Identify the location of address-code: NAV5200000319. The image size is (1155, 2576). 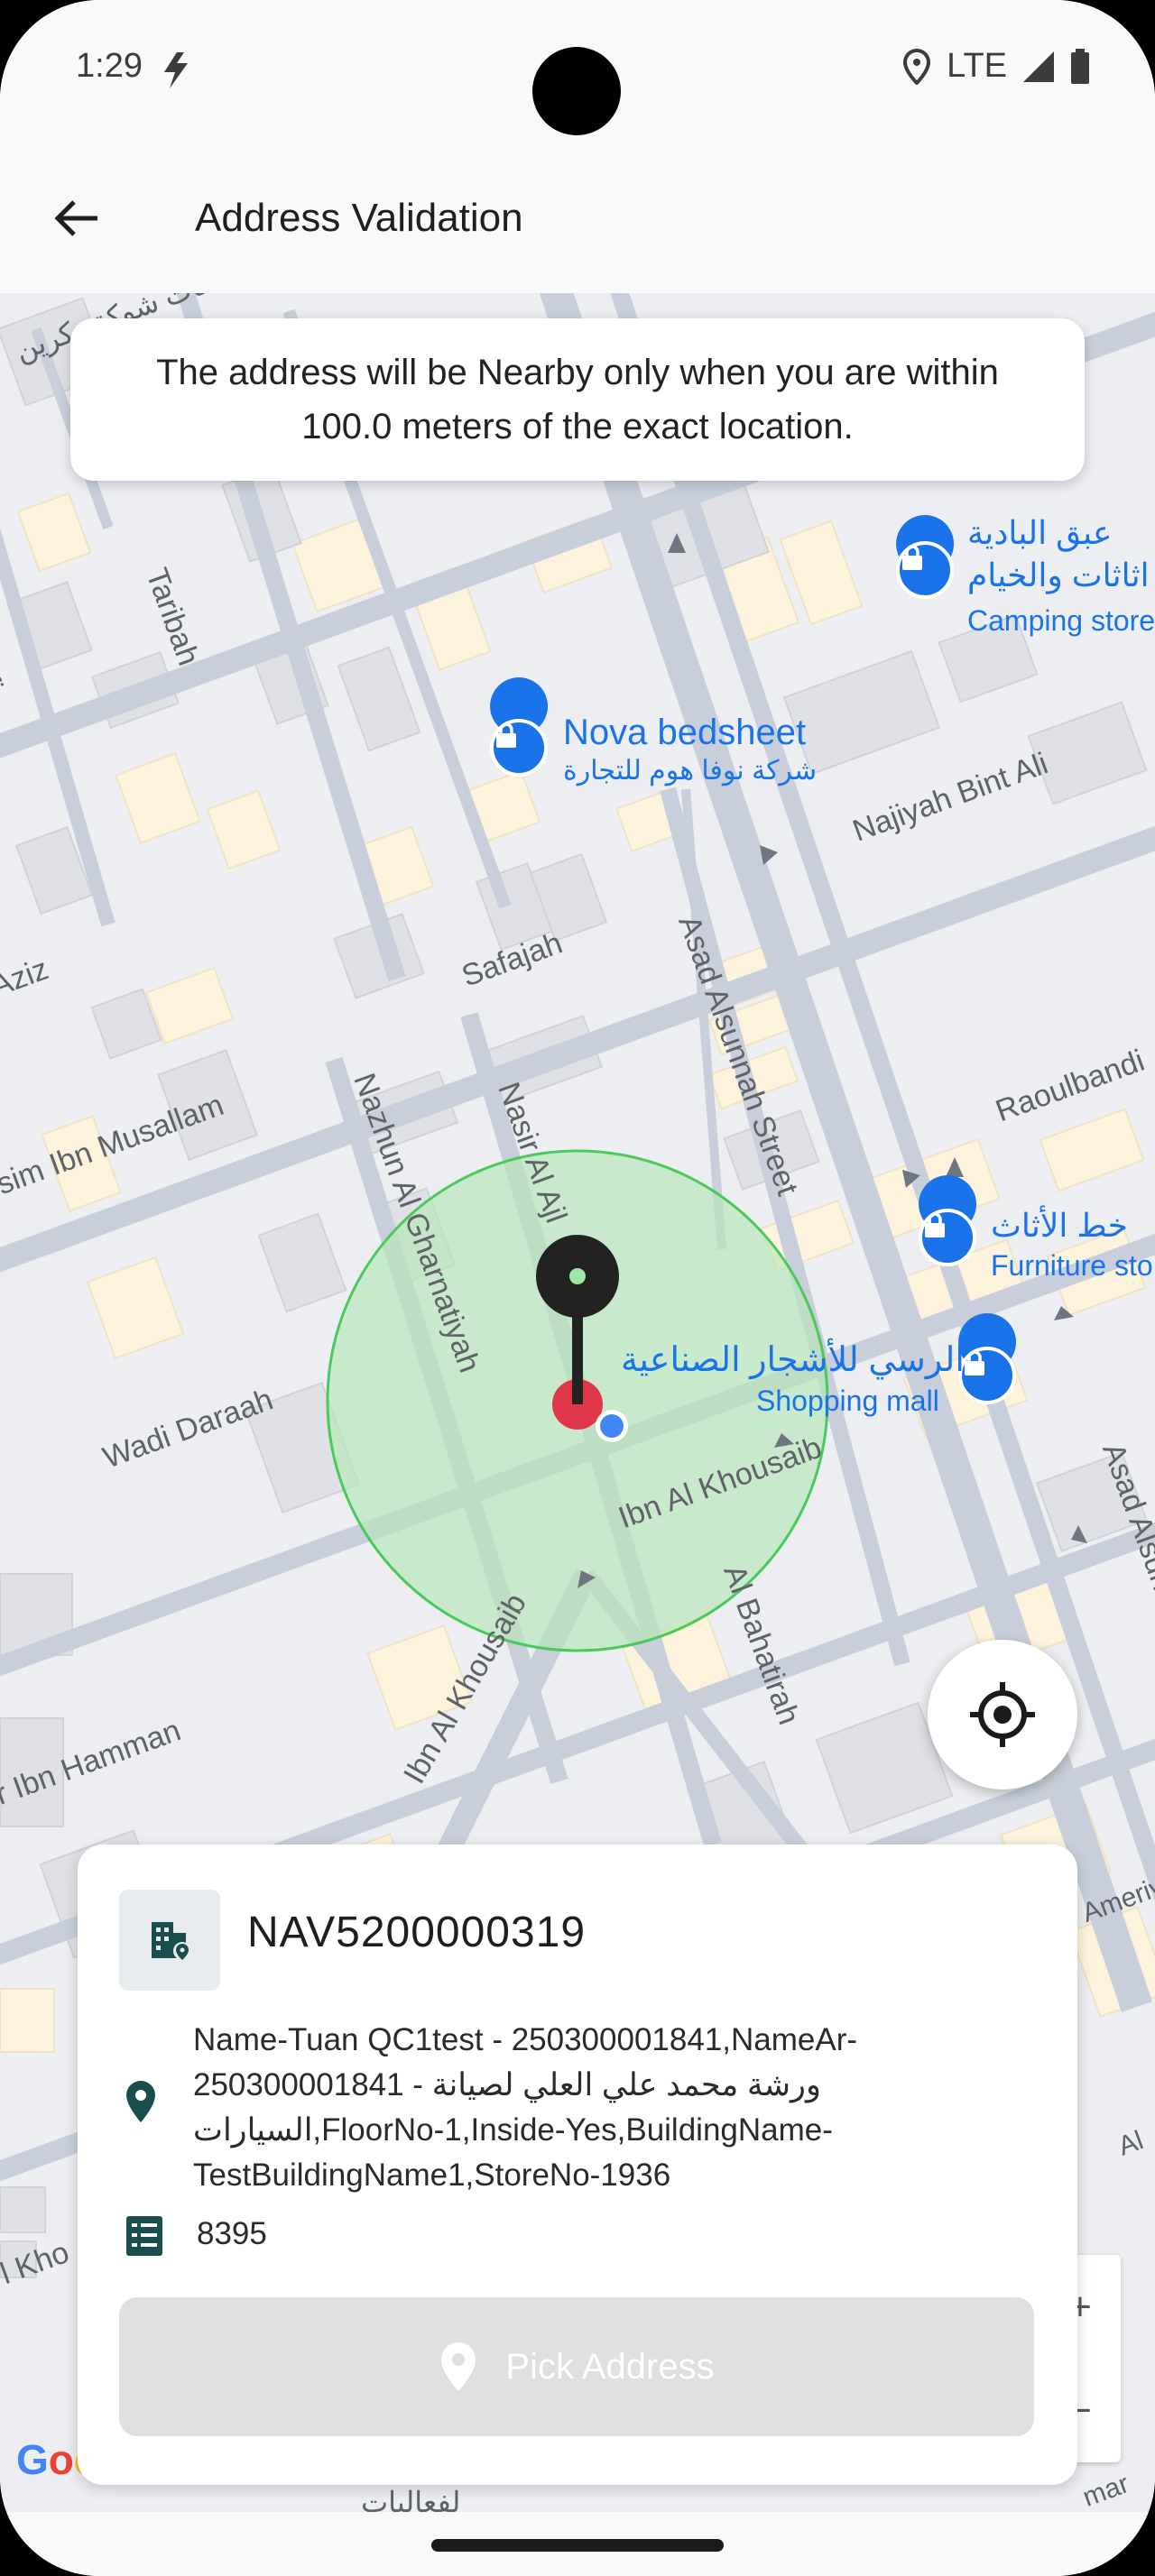
(417, 1932).